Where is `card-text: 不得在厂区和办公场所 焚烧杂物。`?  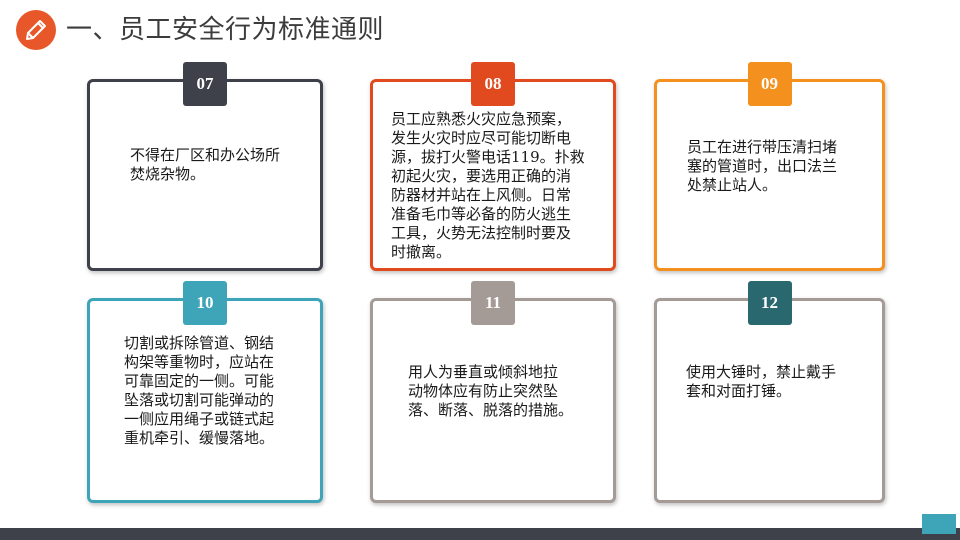
card-text: 不得在厂区和办公场所 焚烧杂物。 is located at coordinates (205, 164).